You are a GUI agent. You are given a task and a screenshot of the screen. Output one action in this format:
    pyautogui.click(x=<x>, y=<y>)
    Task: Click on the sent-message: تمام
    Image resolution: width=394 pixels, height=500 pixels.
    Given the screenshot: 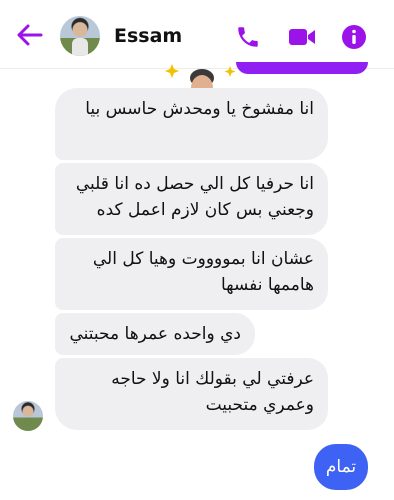 What is the action you would take?
    pyautogui.click(x=341, y=467)
    